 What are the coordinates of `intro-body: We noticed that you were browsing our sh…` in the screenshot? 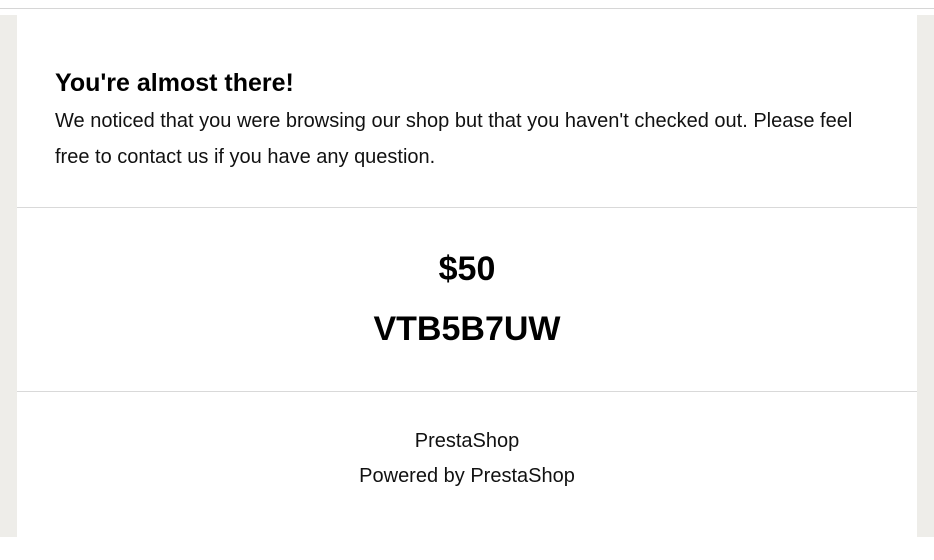 It's located at (454, 139).